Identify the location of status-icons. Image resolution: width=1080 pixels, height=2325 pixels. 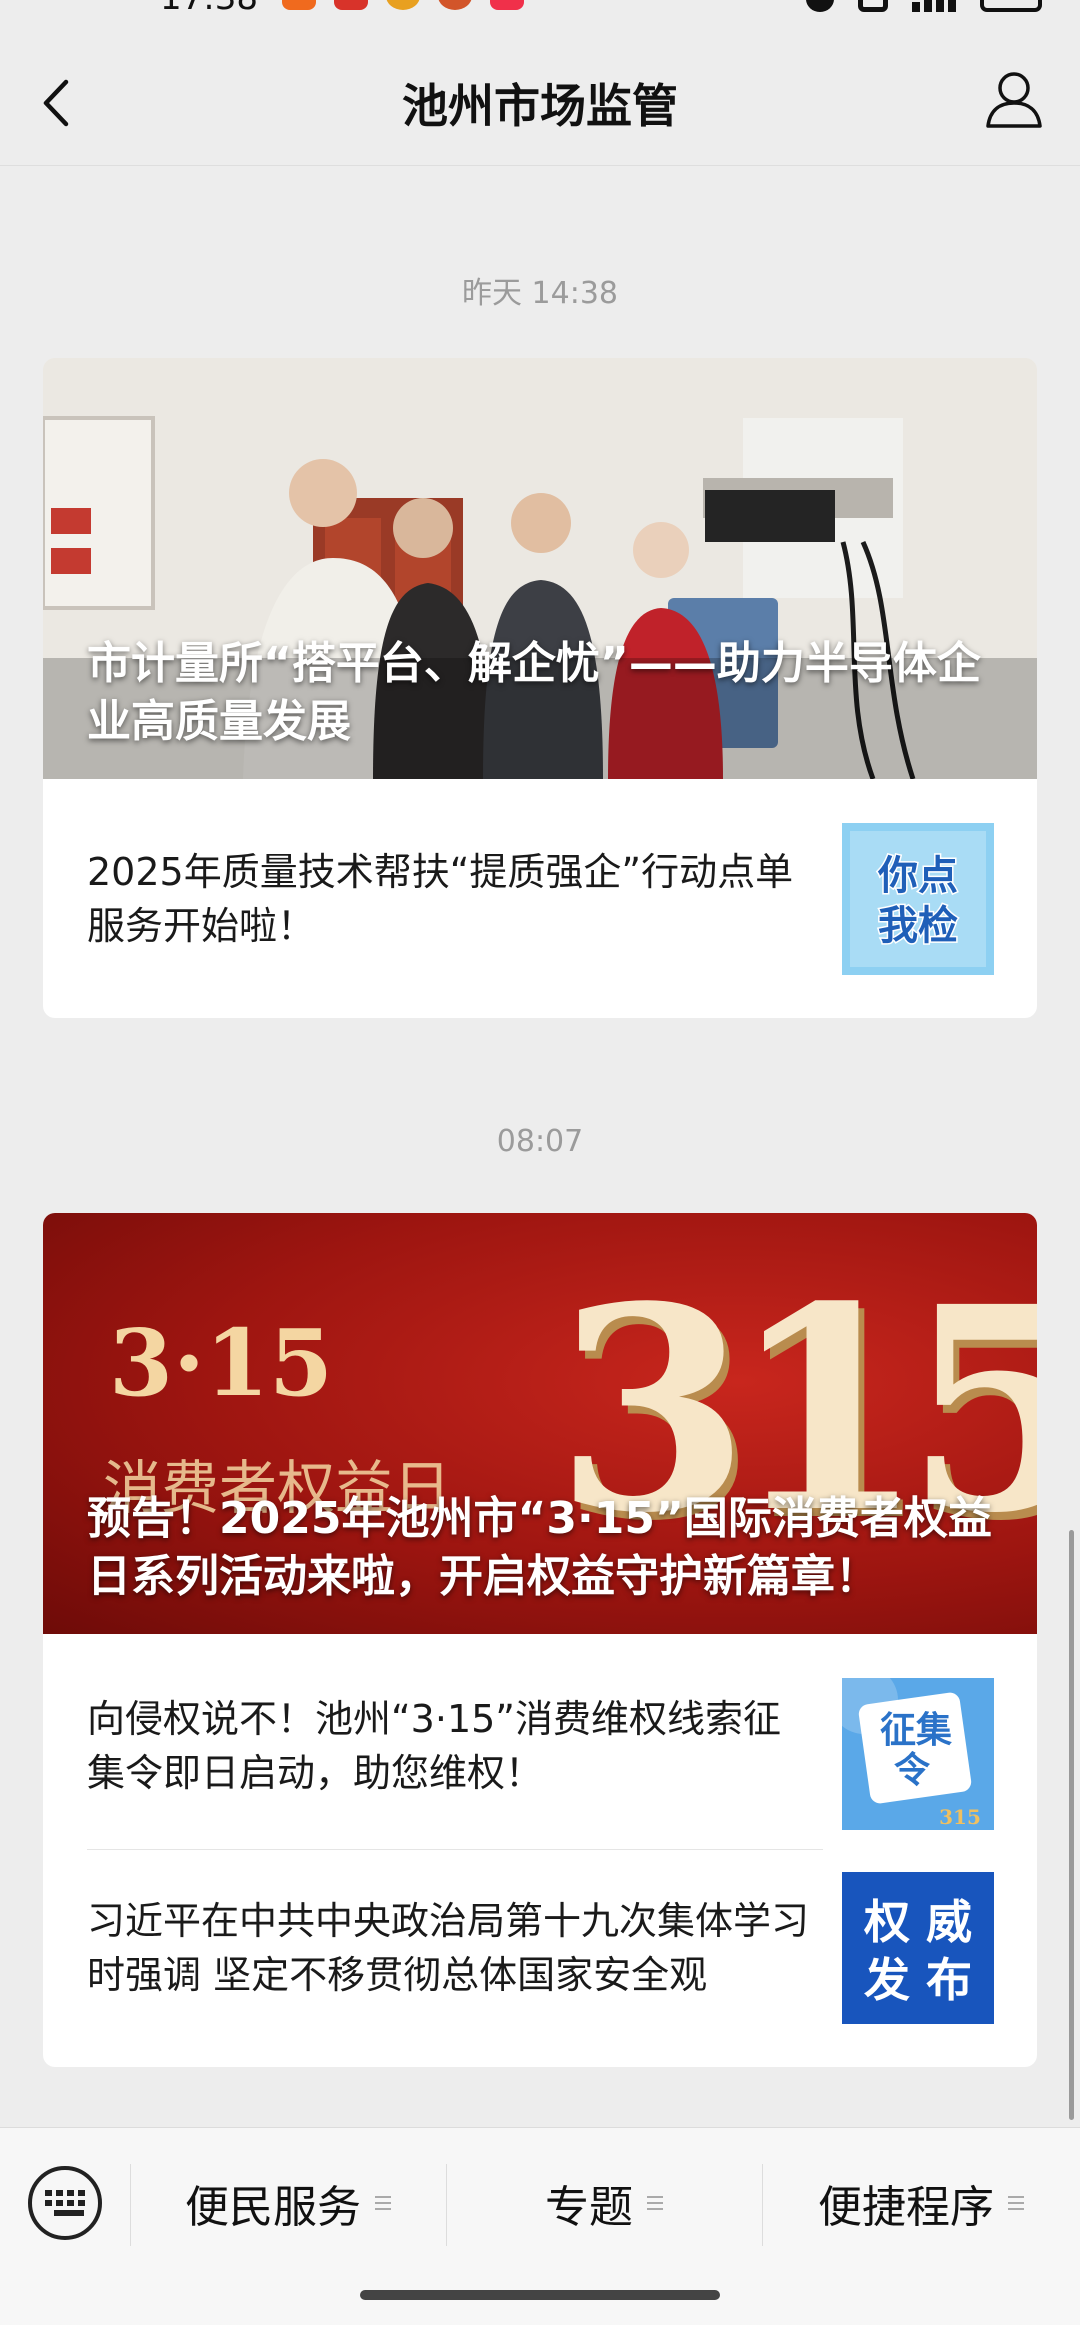
(924, 6).